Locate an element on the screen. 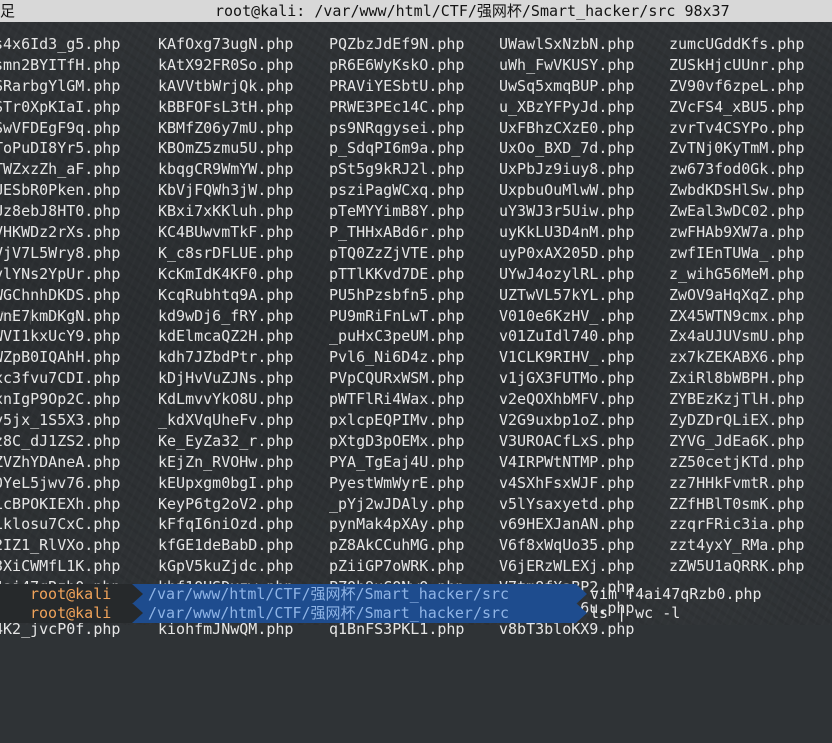  file-entry: Pvl6_Ni6D4z.php is located at coordinates (396, 357).